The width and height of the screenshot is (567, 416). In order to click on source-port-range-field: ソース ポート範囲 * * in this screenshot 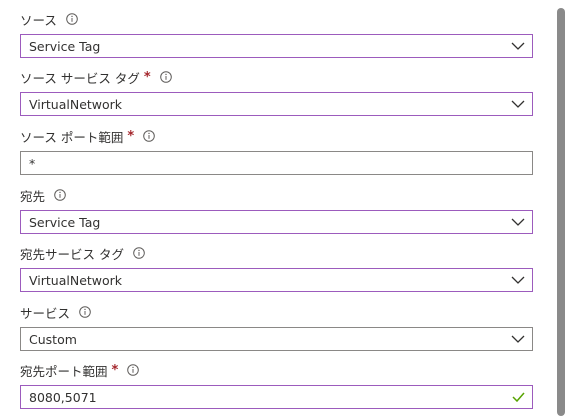, I will do `click(276, 151)`.